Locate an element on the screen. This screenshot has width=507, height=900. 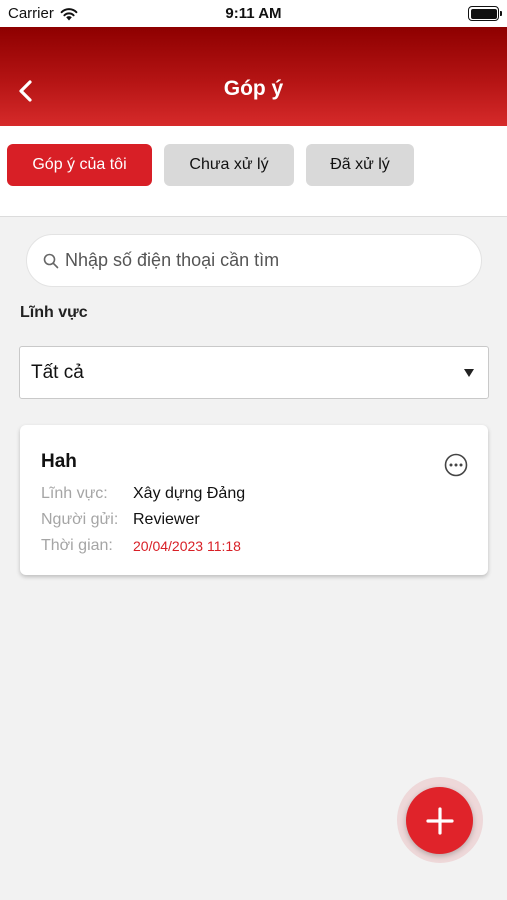
field-select: Tất cả is located at coordinates (254, 372).